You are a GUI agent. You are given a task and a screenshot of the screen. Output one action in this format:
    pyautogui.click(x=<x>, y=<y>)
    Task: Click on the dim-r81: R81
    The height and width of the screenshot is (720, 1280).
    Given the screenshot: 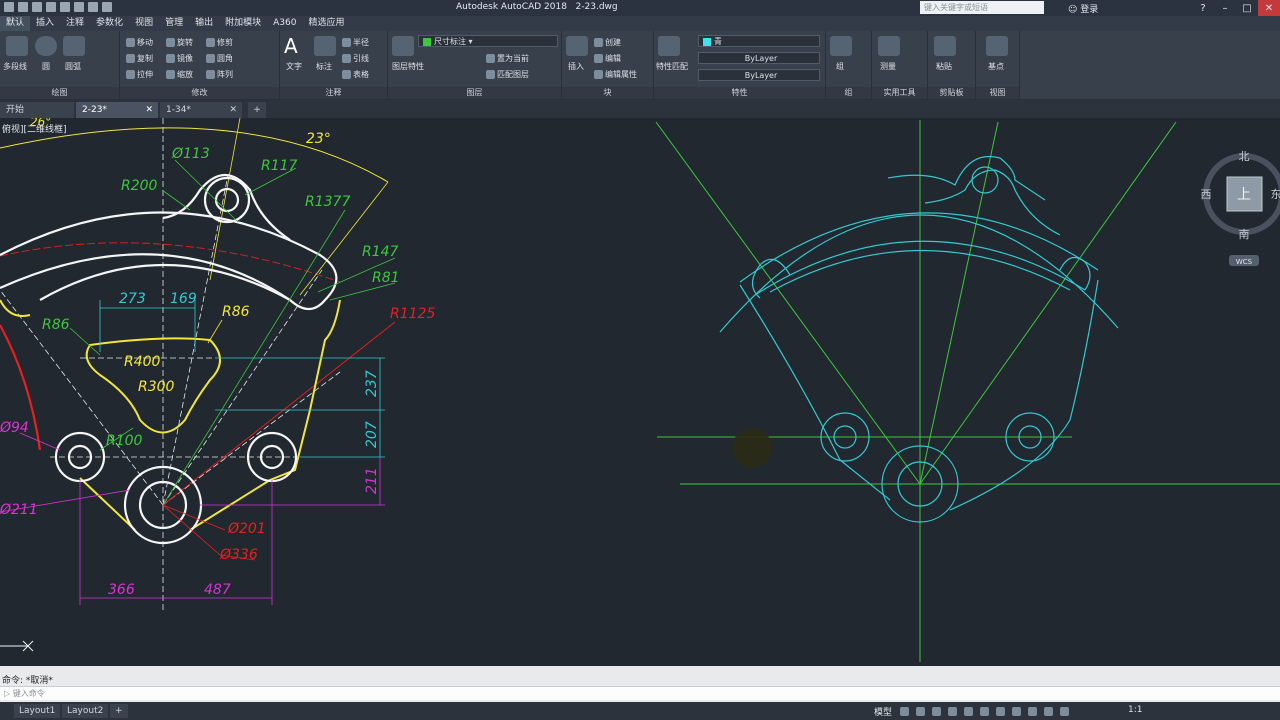 What is the action you would take?
    pyautogui.click(x=386, y=278)
    